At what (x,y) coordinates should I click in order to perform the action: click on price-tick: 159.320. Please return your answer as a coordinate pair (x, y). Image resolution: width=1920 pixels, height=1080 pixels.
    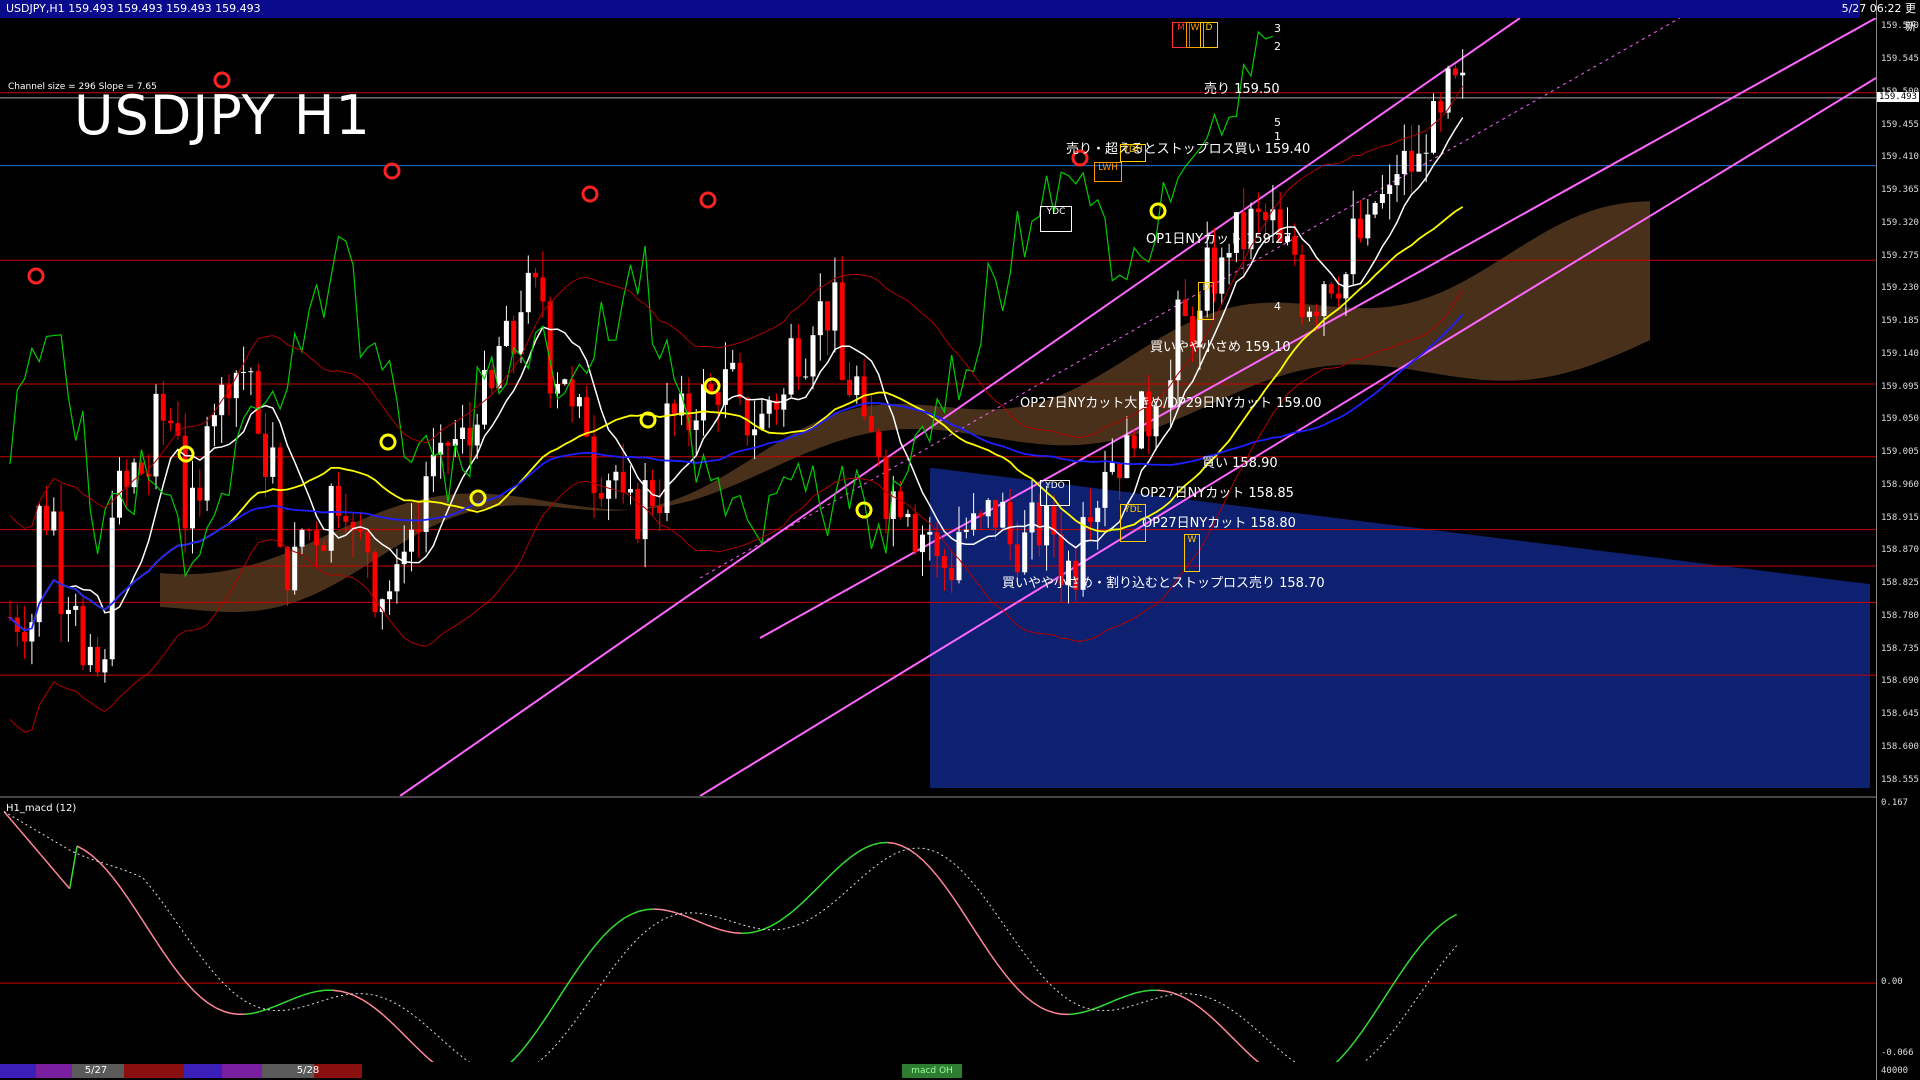
    Looking at the image, I should click on (1900, 222).